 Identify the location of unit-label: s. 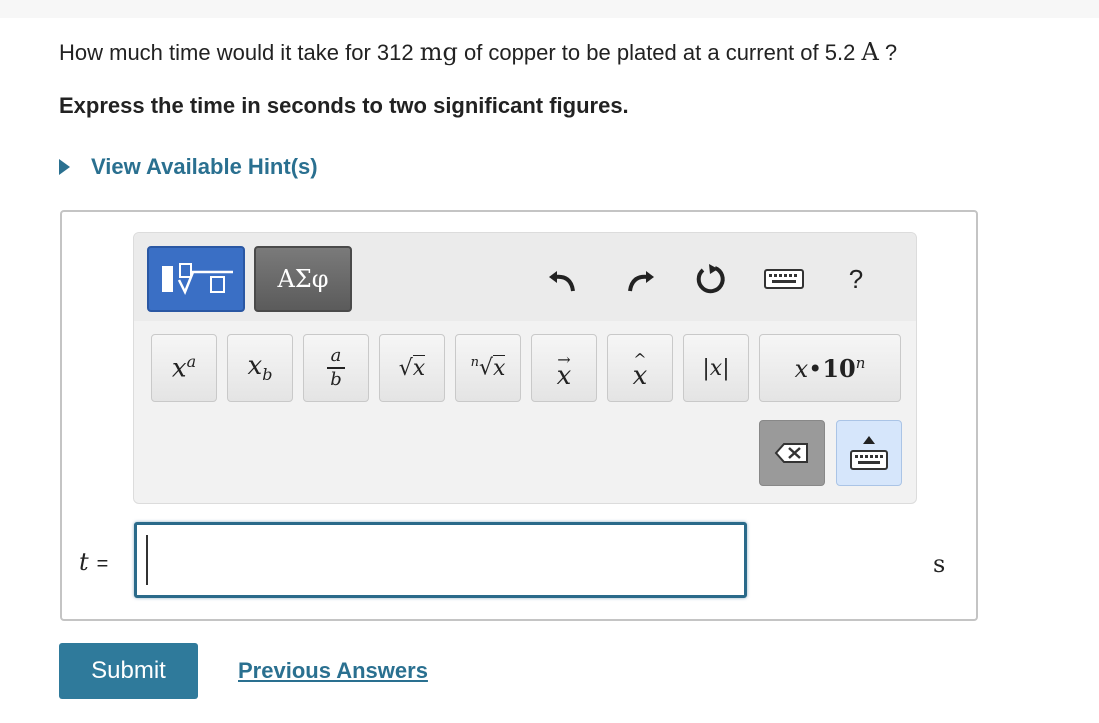
(939, 564).